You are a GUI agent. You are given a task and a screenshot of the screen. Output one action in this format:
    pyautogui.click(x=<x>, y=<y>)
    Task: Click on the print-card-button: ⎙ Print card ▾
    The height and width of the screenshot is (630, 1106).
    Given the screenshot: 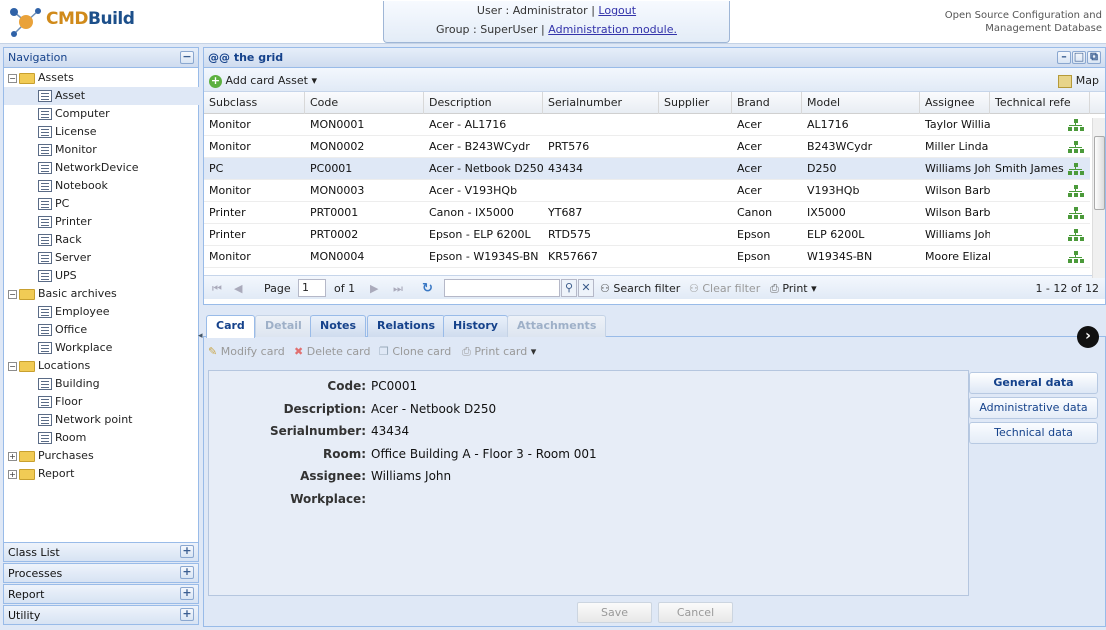 What is the action you would take?
    pyautogui.click(x=499, y=352)
    